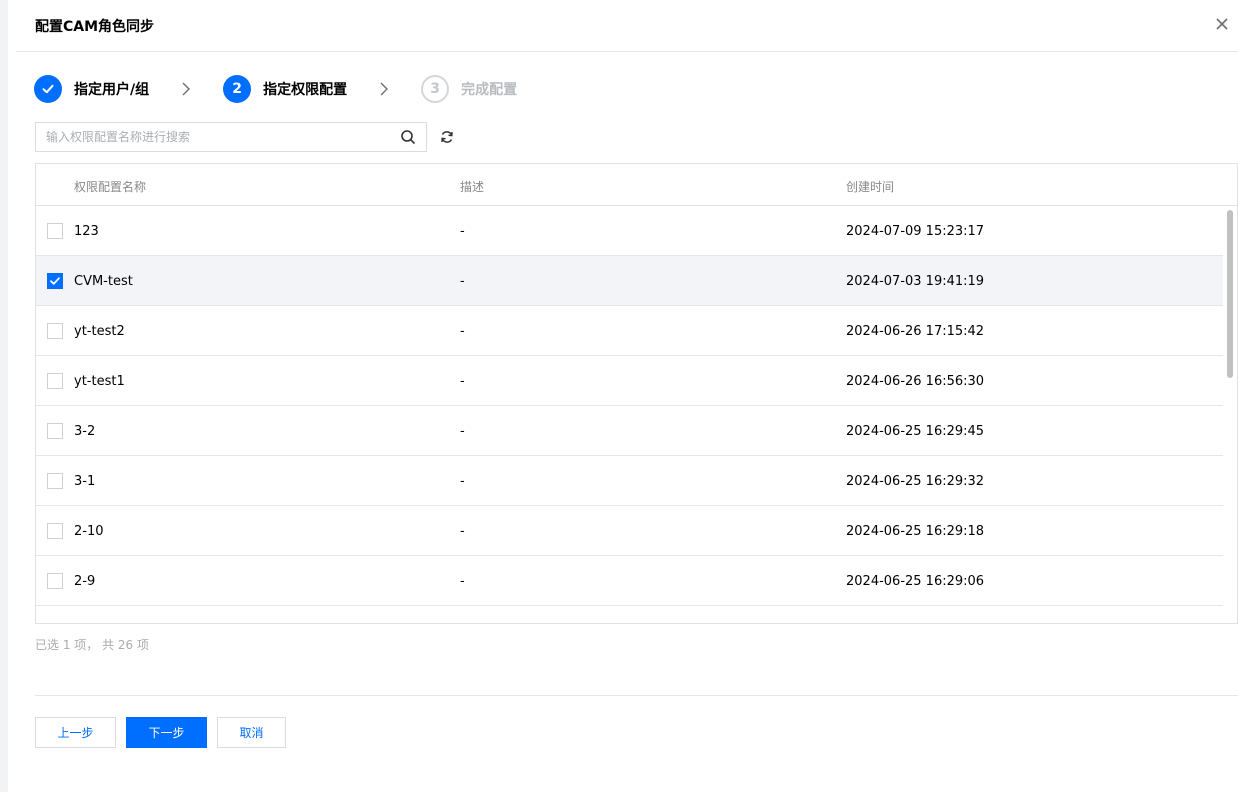  What do you see at coordinates (85, 431) in the screenshot?
I see `cell-name: 3-2` at bounding box center [85, 431].